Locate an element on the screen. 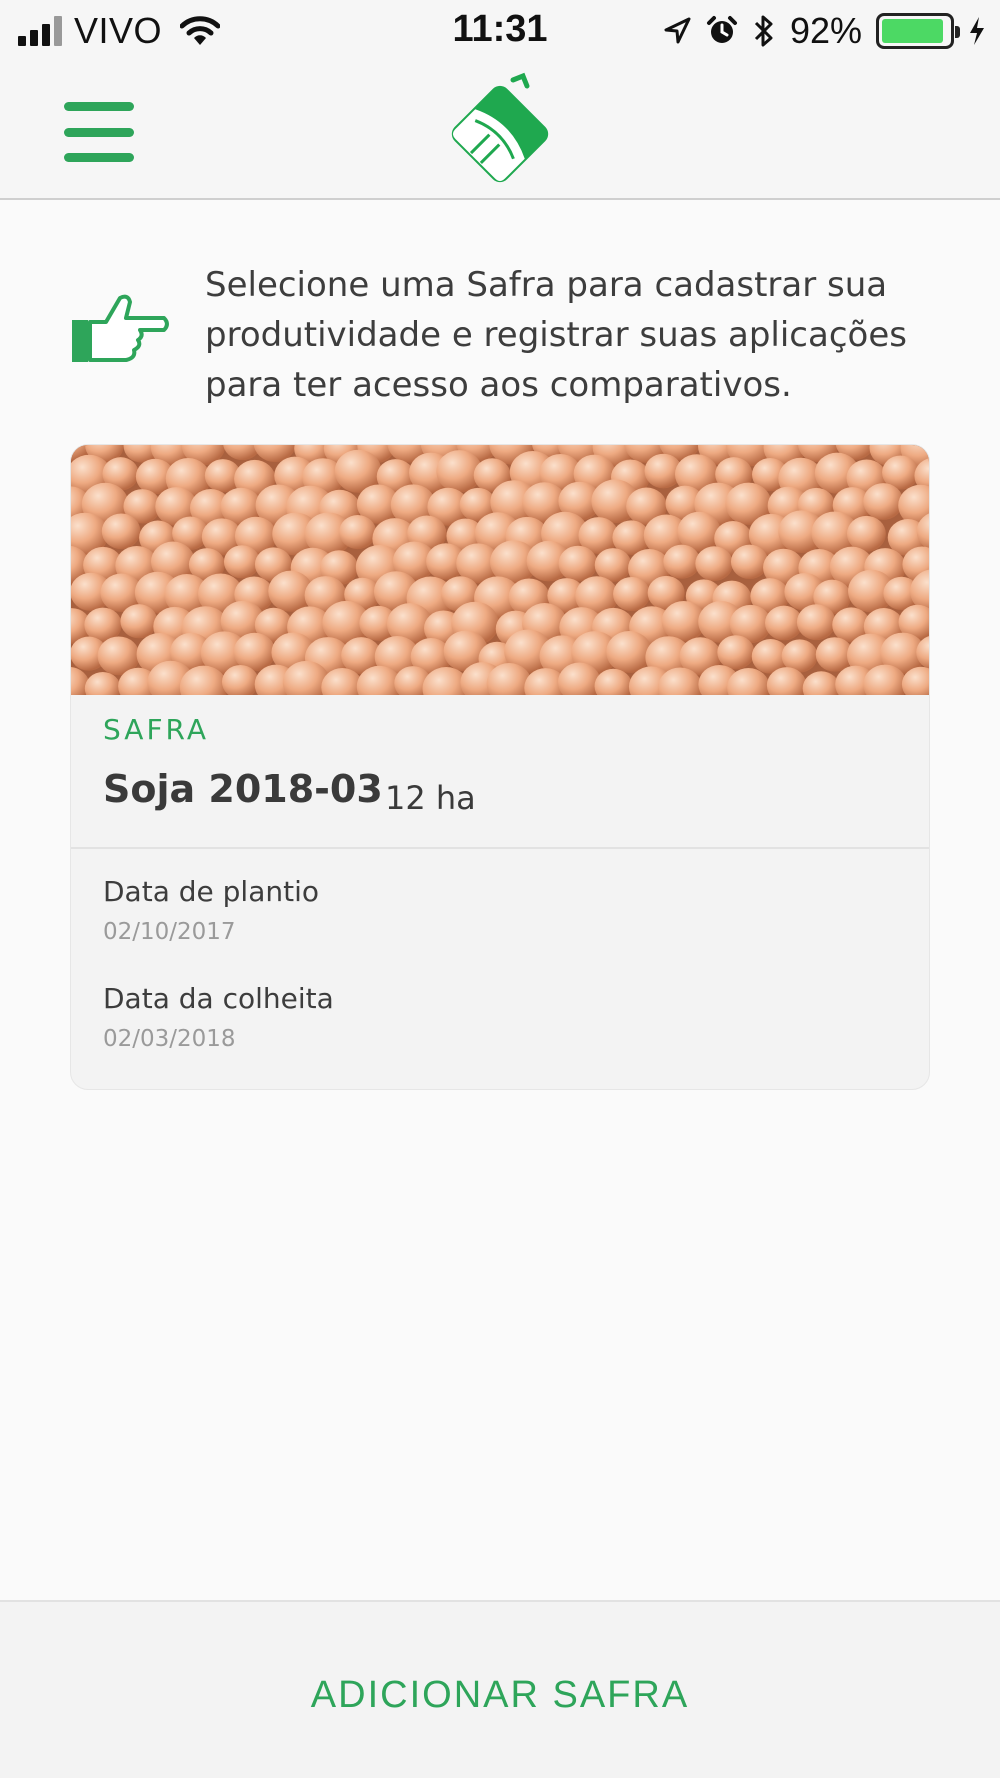 The width and height of the screenshot is (1000, 1778). card-title: Soja 2018-03 is located at coordinates (243, 789).